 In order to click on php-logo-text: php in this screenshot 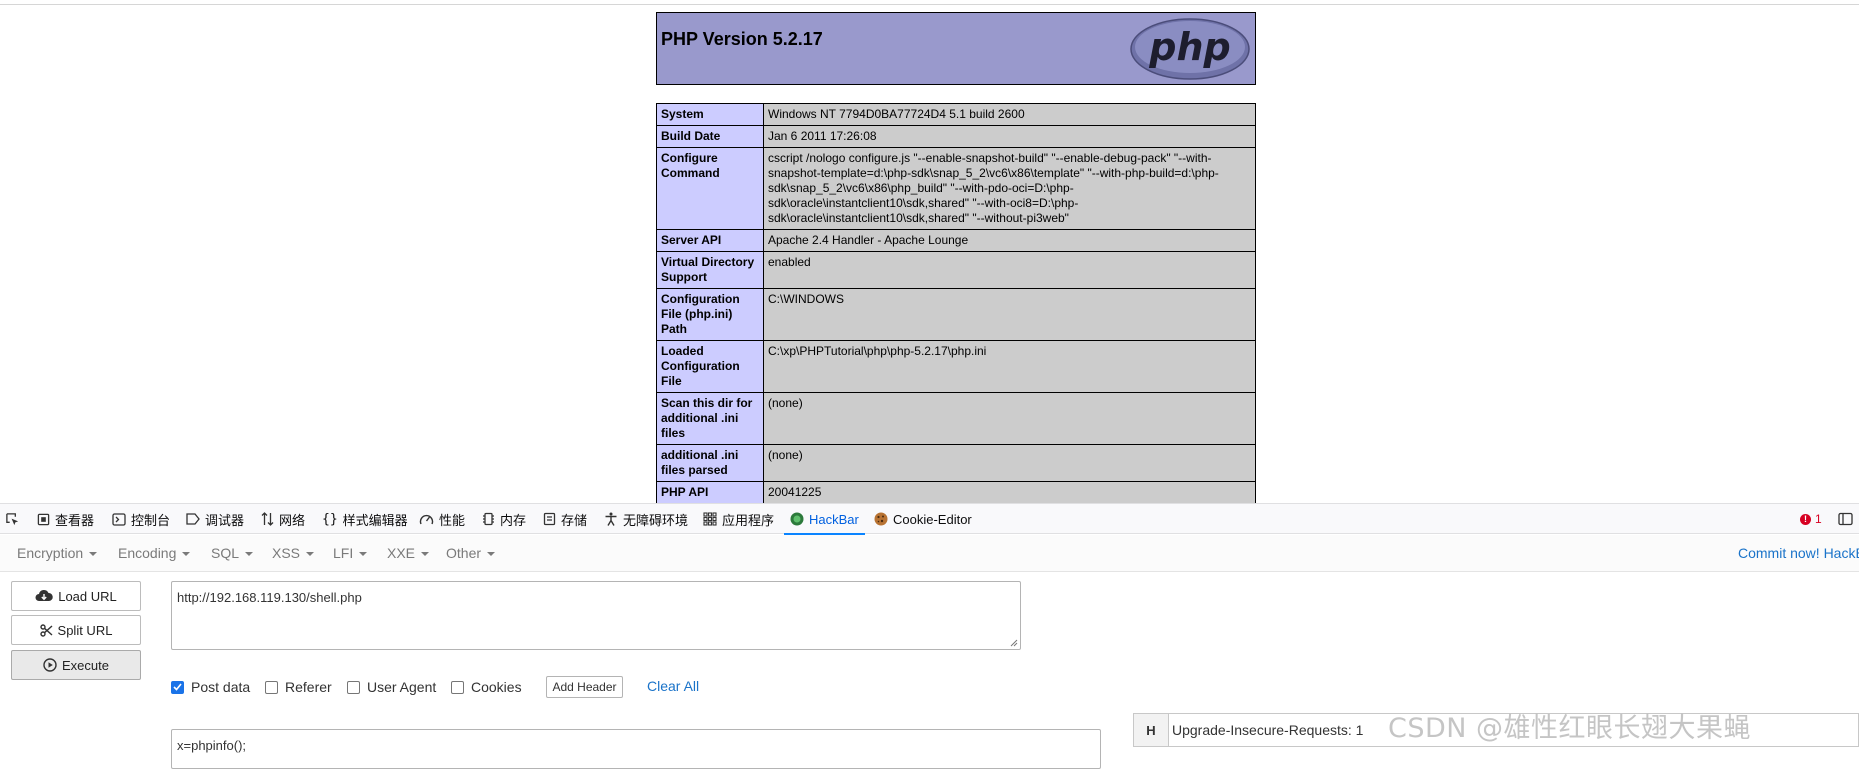, I will do `click(1189, 47)`.